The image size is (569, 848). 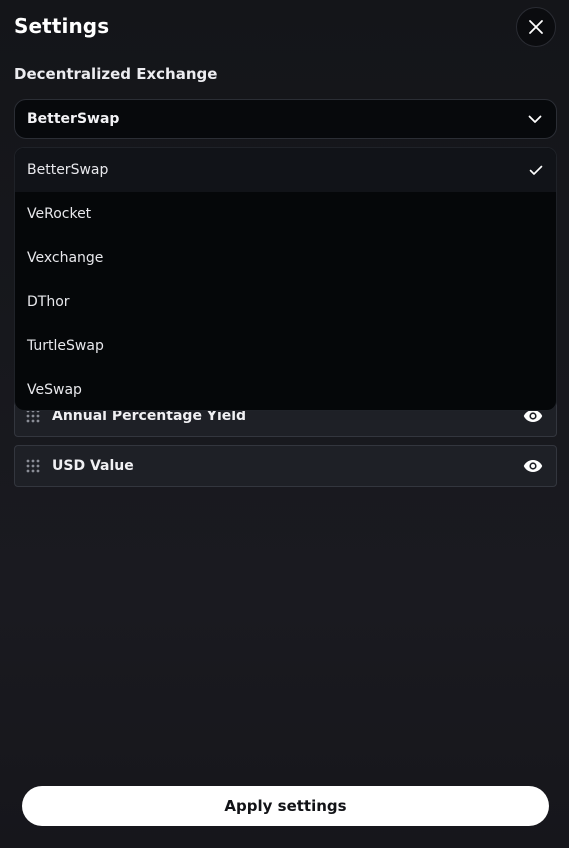 What do you see at coordinates (73, 119) in the screenshot?
I see `exchange-select-value: BetterSwap` at bounding box center [73, 119].